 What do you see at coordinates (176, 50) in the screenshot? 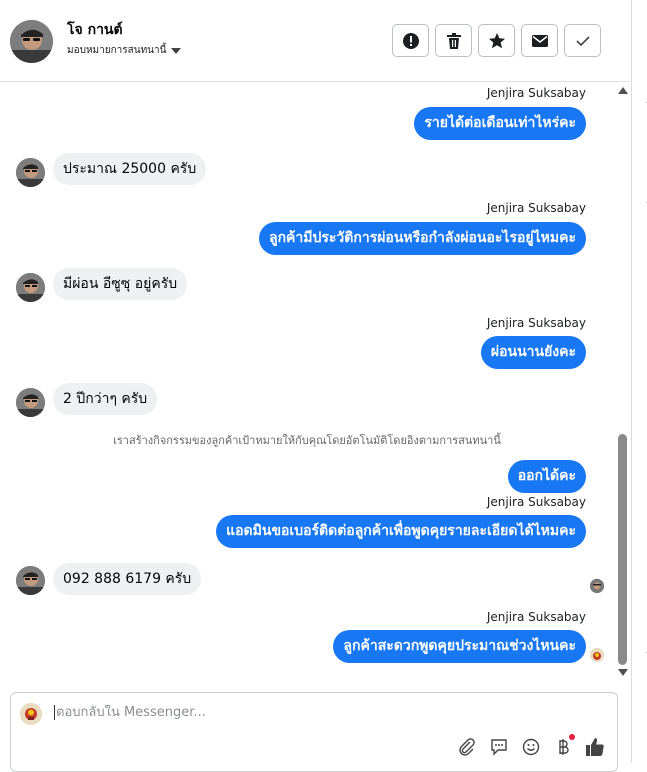
I see `caret-down-icon` at bounding box center [176, 50].